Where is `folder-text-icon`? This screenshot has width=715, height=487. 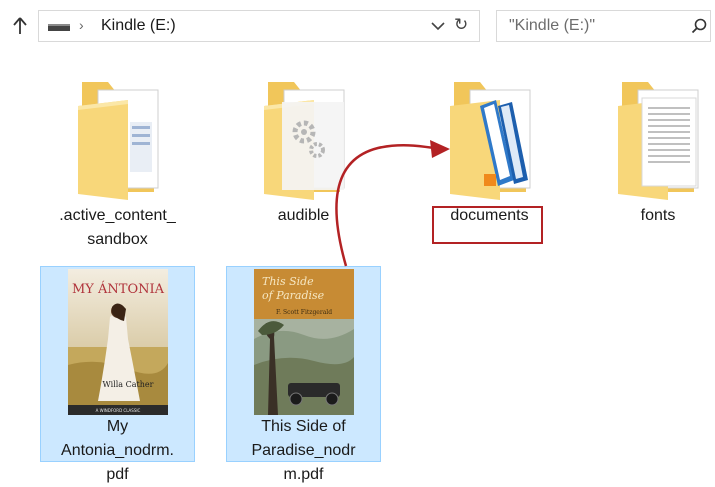
folder-text-icon is located at coordinates (658, 141).